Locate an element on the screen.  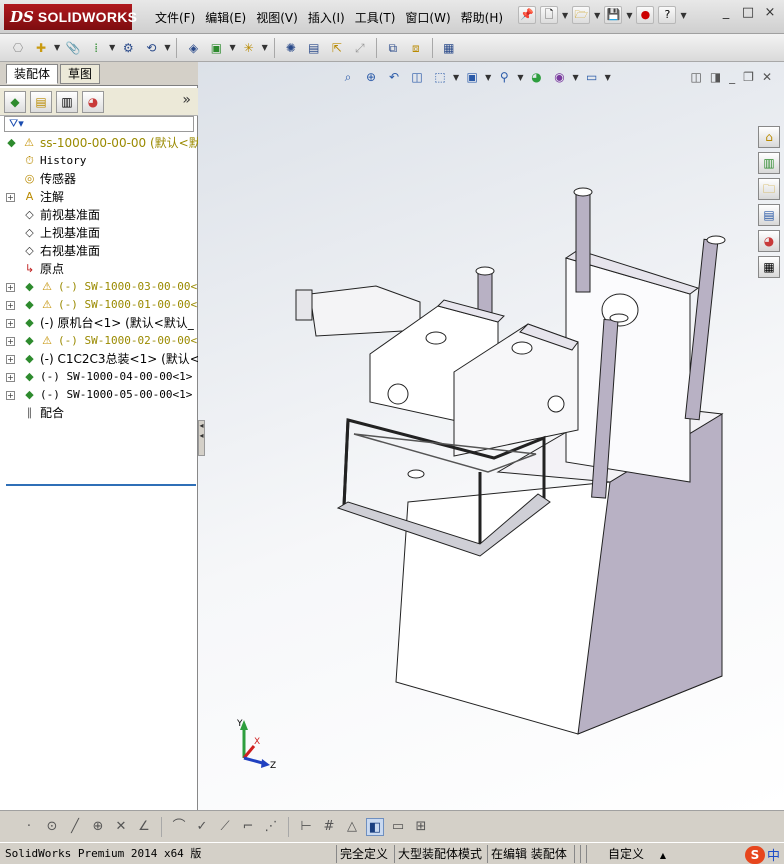
grid-icon: # is located at coordinates (329, 827).